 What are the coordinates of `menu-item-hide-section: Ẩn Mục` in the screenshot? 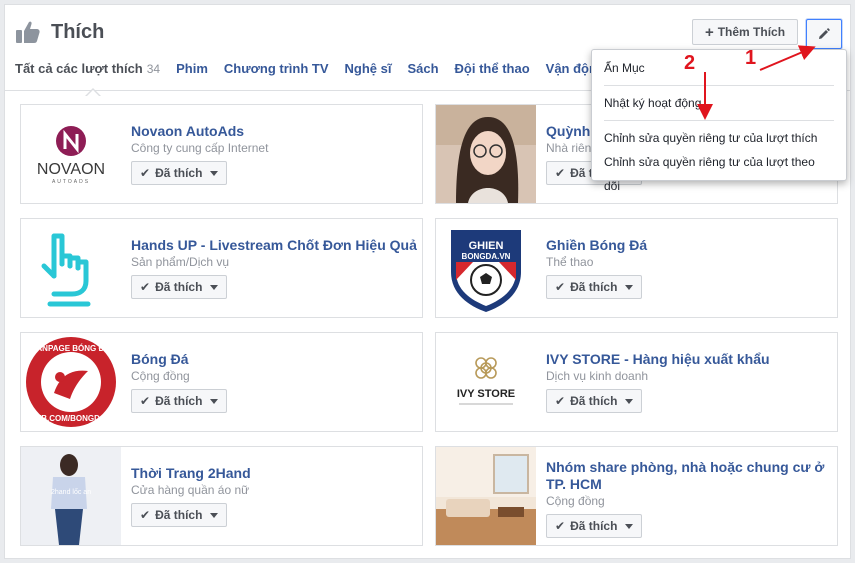 It's located at (719, 68).